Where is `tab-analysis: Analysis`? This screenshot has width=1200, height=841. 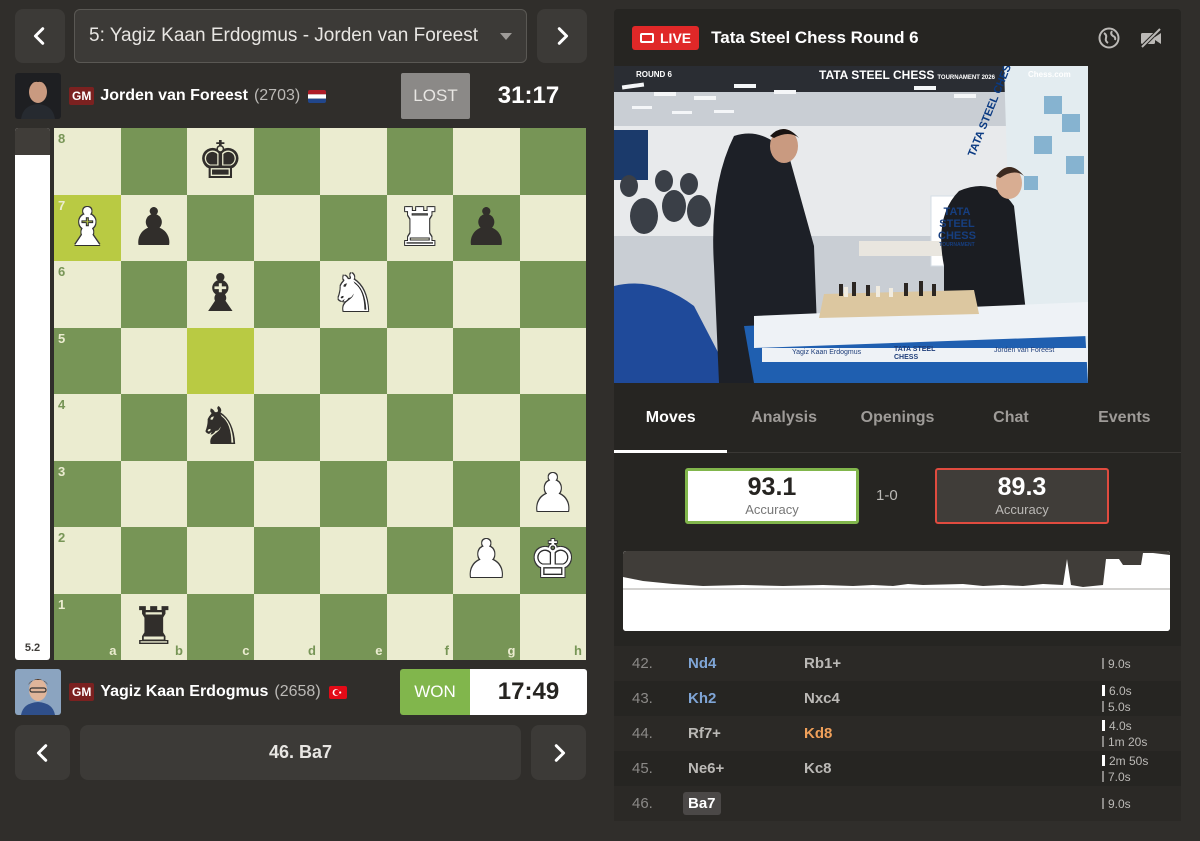
tab-analysis: Analysis is located at coordinates (783, 417).